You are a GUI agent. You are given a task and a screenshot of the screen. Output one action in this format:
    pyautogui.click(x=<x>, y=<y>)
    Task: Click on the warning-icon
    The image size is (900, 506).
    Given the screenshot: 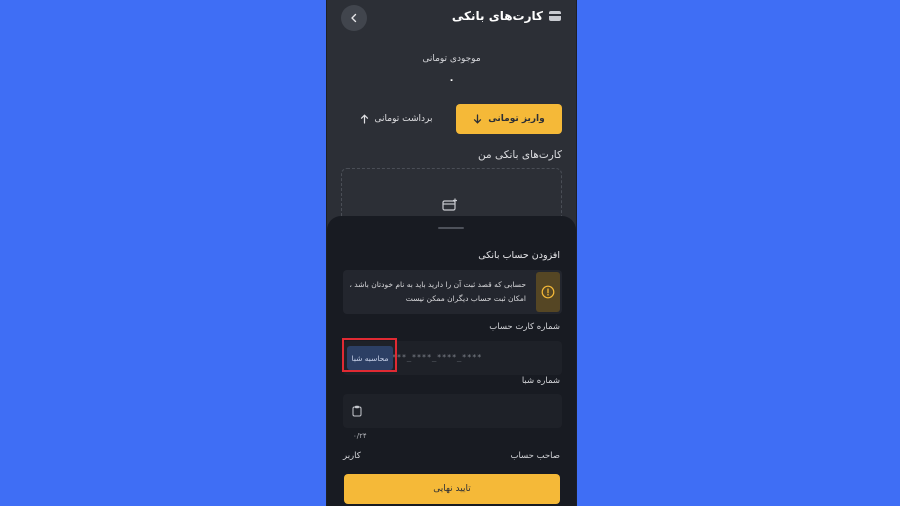 What is the action you would take?
    pyautogui.click(x=548, y=292)
    